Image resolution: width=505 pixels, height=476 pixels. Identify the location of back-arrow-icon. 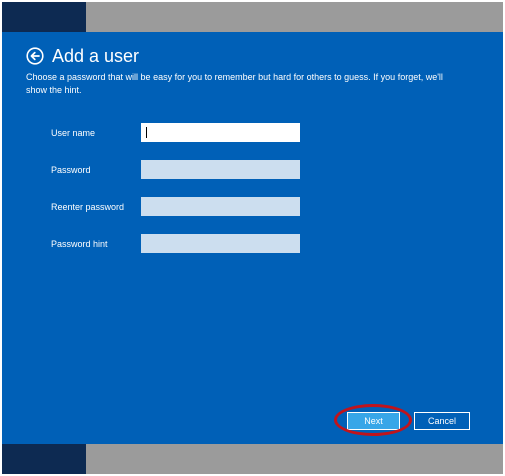
(35, 56).